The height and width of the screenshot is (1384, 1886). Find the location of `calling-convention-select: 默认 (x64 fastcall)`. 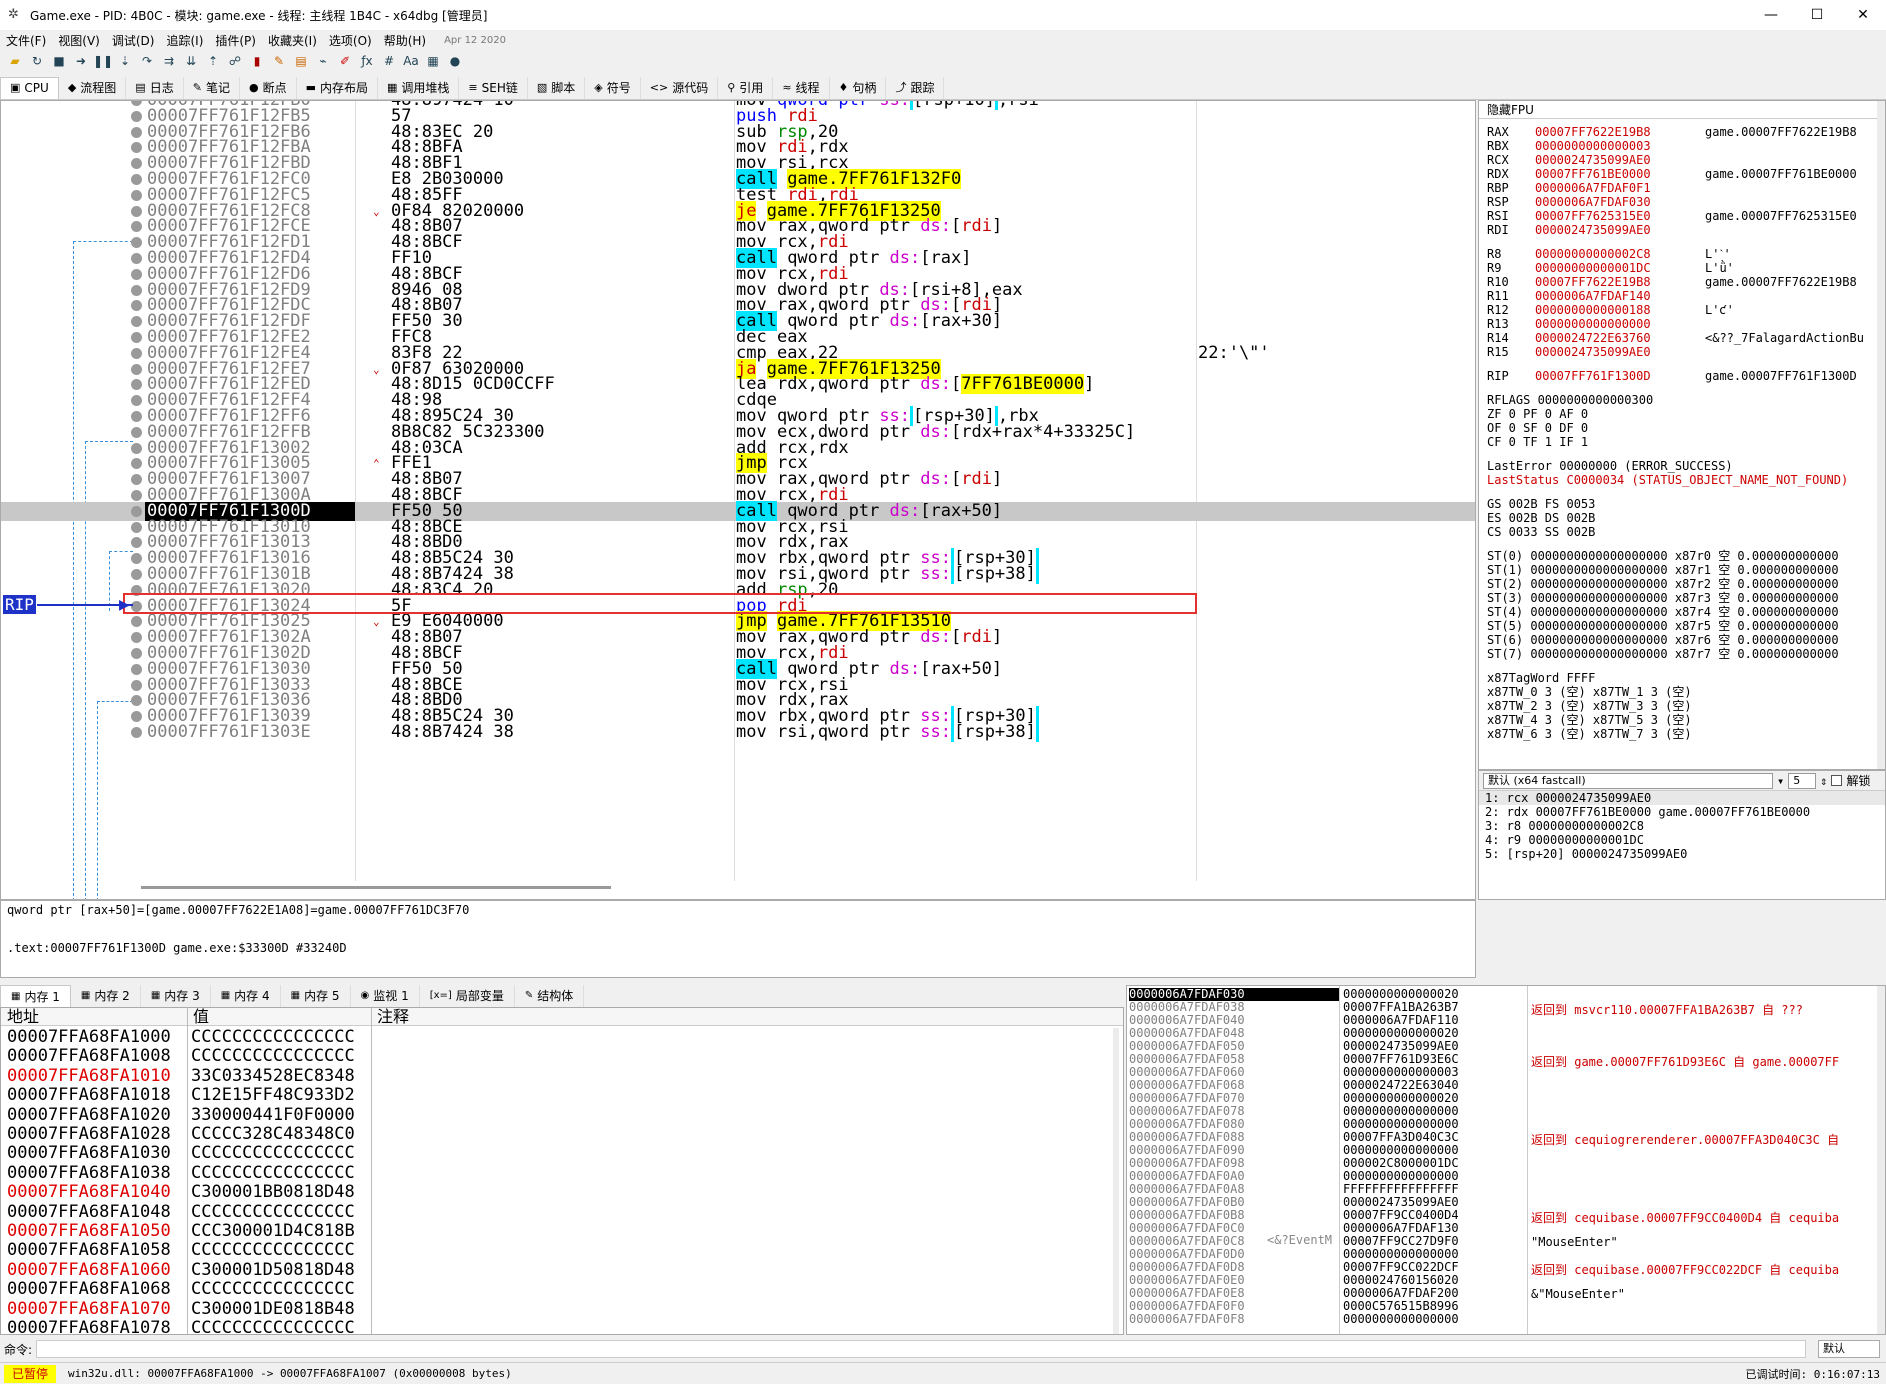

calling-convention-select: 默认 (x64 fastcall) is located at coordinates (1628, 780).